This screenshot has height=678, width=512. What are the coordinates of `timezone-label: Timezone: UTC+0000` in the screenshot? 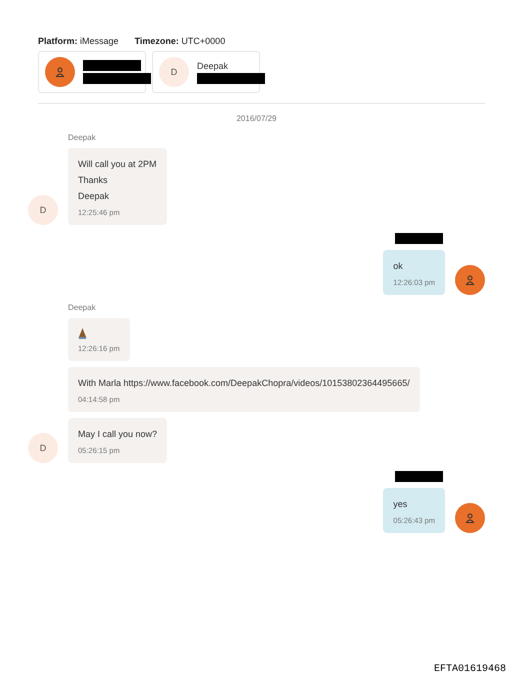 It's located at (180, 41).